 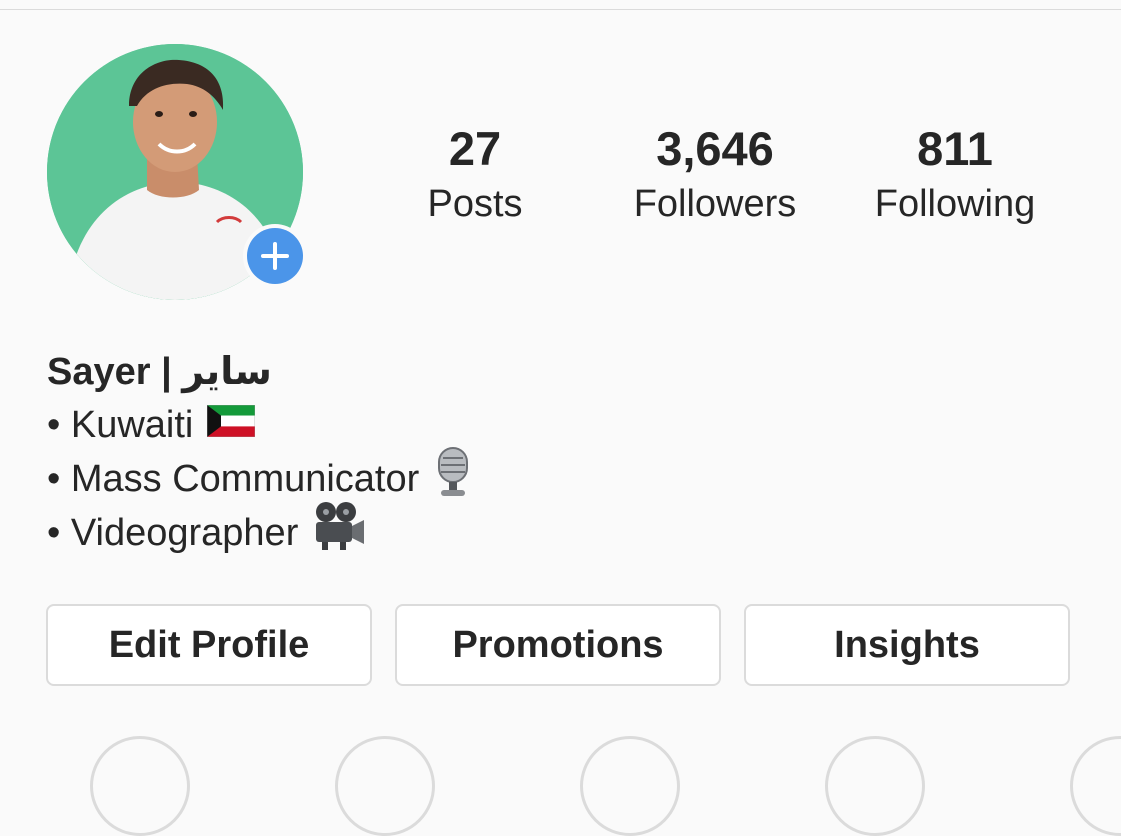 I want to click on following-label: Following, so click(x=955, y=204).